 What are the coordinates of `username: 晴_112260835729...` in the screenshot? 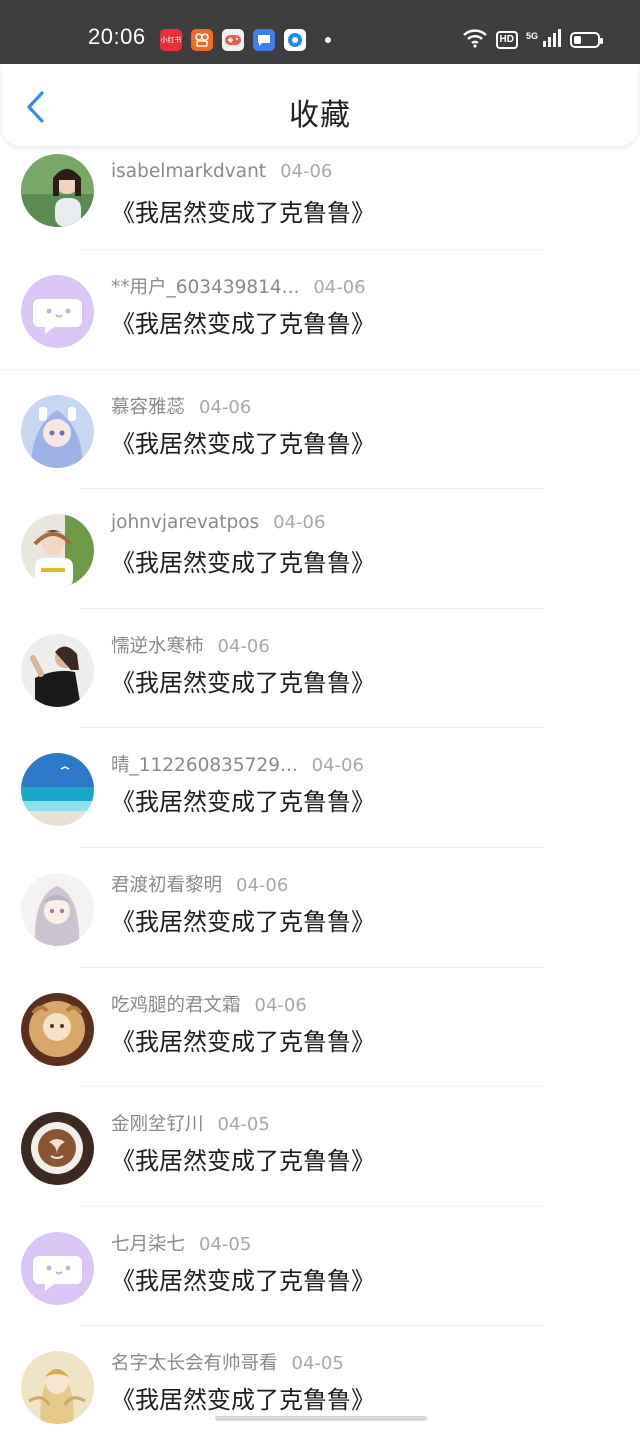 It's located at (204, 765).